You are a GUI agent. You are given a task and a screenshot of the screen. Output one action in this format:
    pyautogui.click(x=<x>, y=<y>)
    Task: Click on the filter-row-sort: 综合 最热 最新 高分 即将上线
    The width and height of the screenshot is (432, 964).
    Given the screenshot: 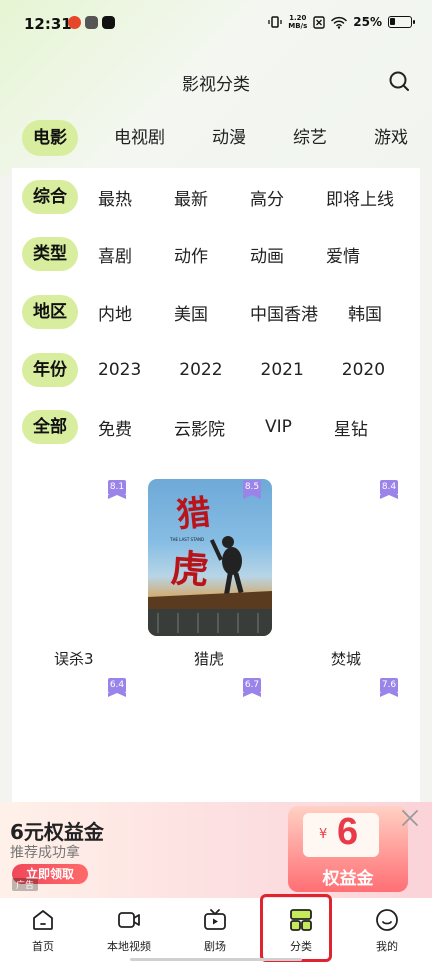 What is the action you would take?
    pyautogui.click(x=221, y=197)
    